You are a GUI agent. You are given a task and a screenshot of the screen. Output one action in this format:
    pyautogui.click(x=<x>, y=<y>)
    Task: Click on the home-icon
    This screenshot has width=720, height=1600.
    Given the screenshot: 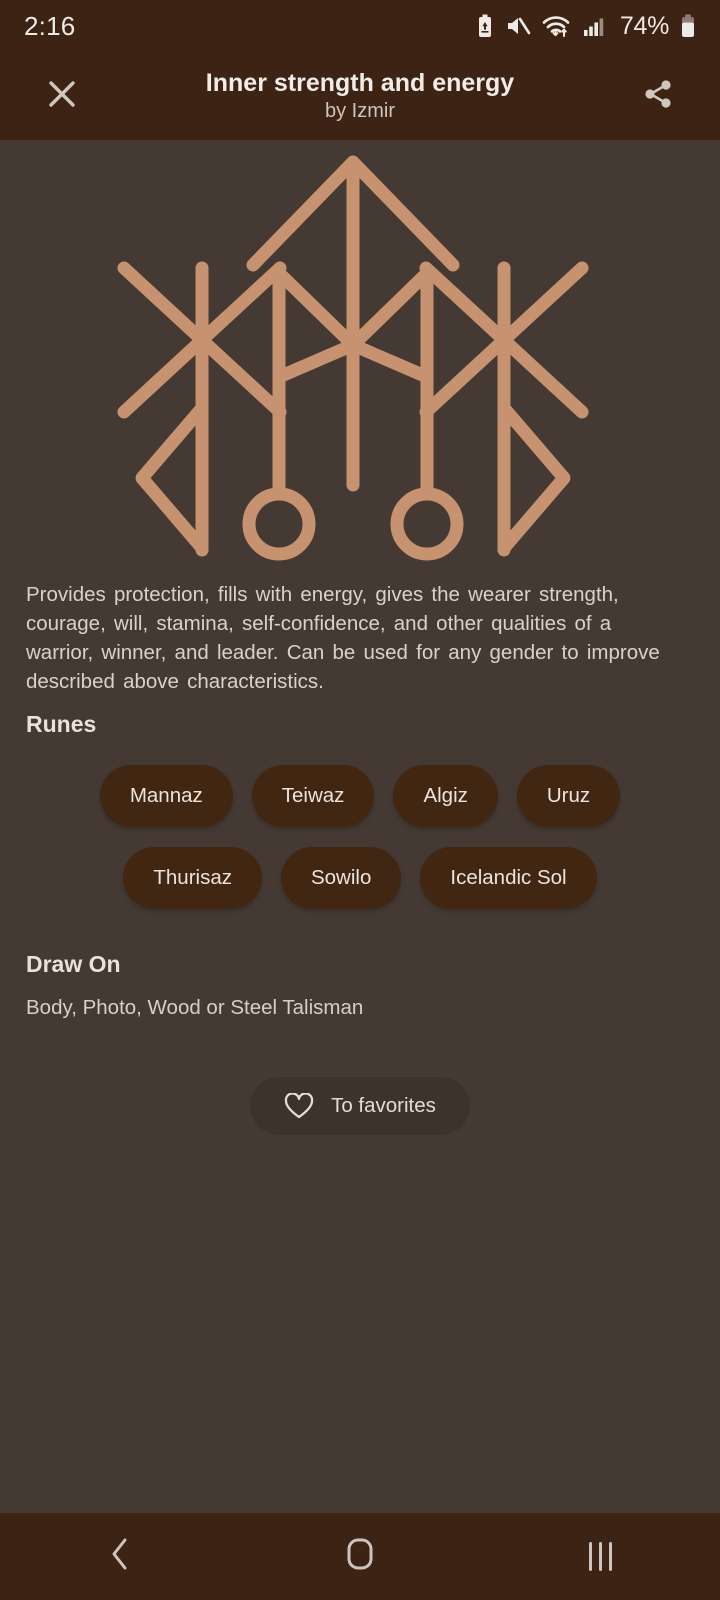 What is the action you would take?
    pyautogui.click(x=360, y=1556)
    